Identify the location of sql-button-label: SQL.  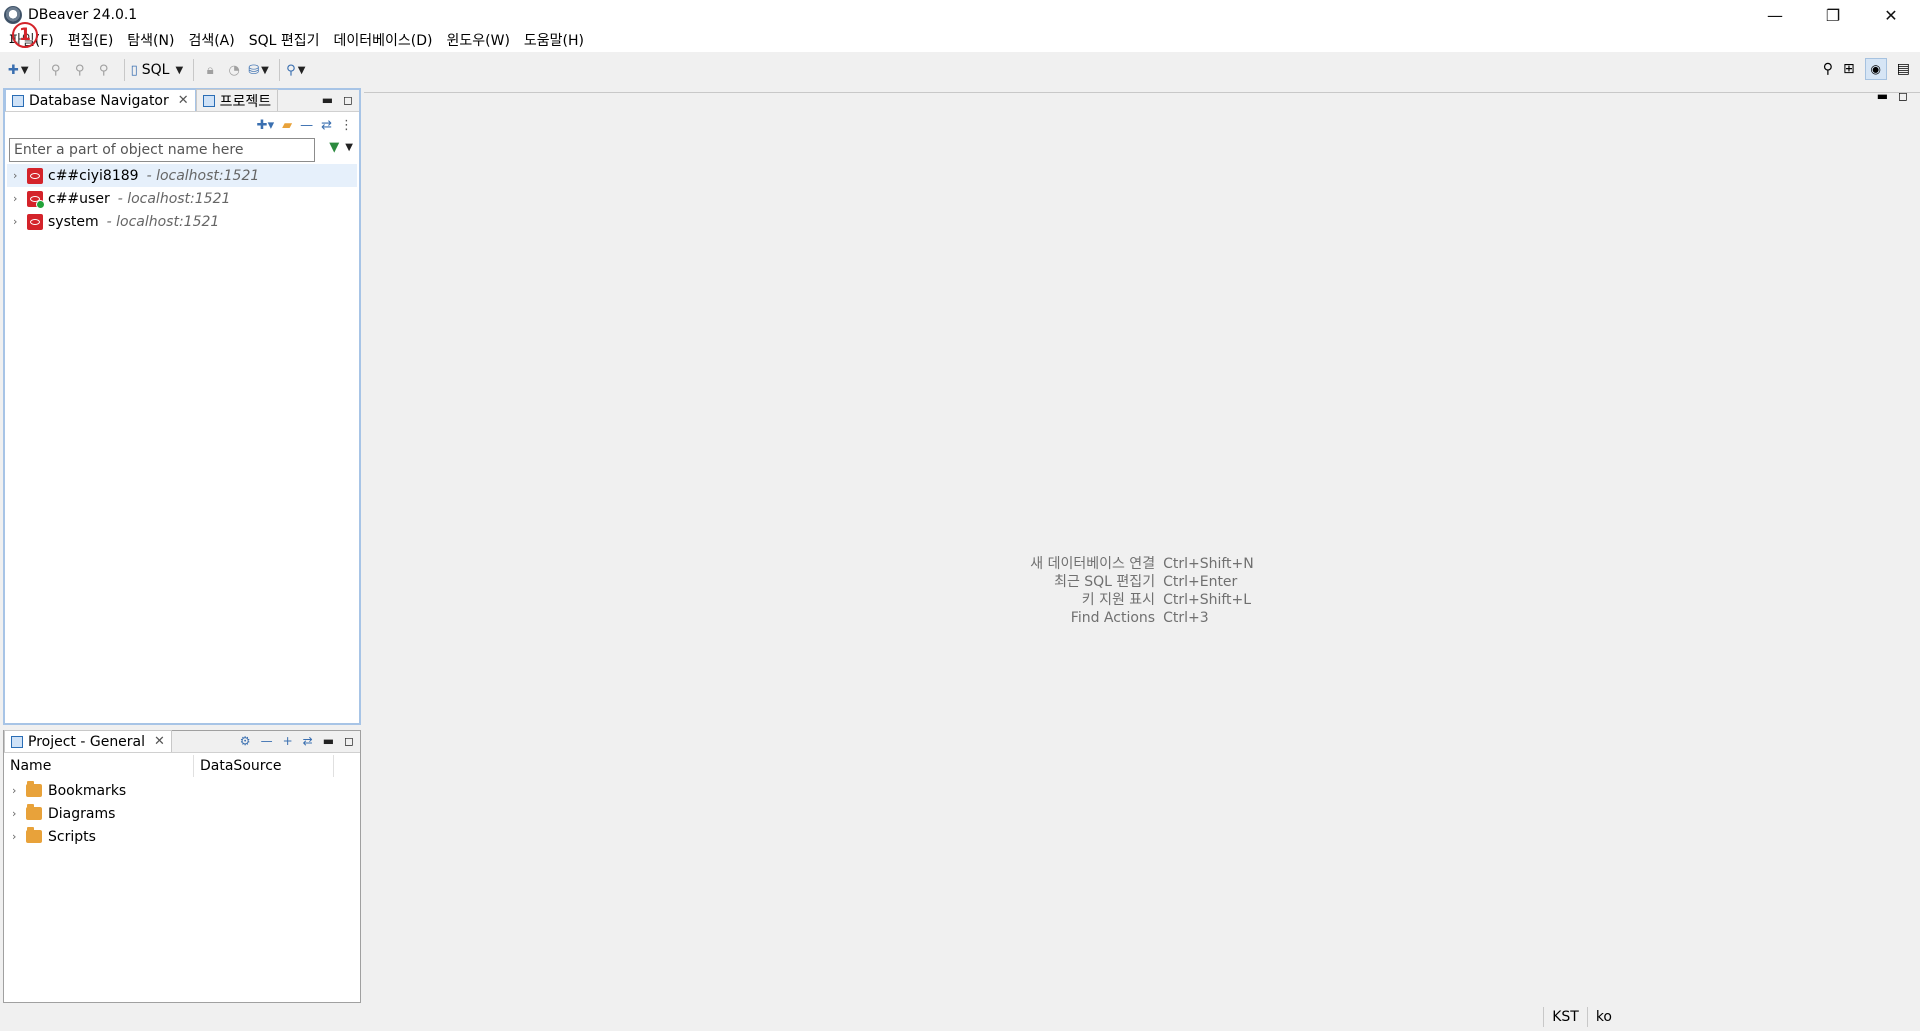
(155, 70).